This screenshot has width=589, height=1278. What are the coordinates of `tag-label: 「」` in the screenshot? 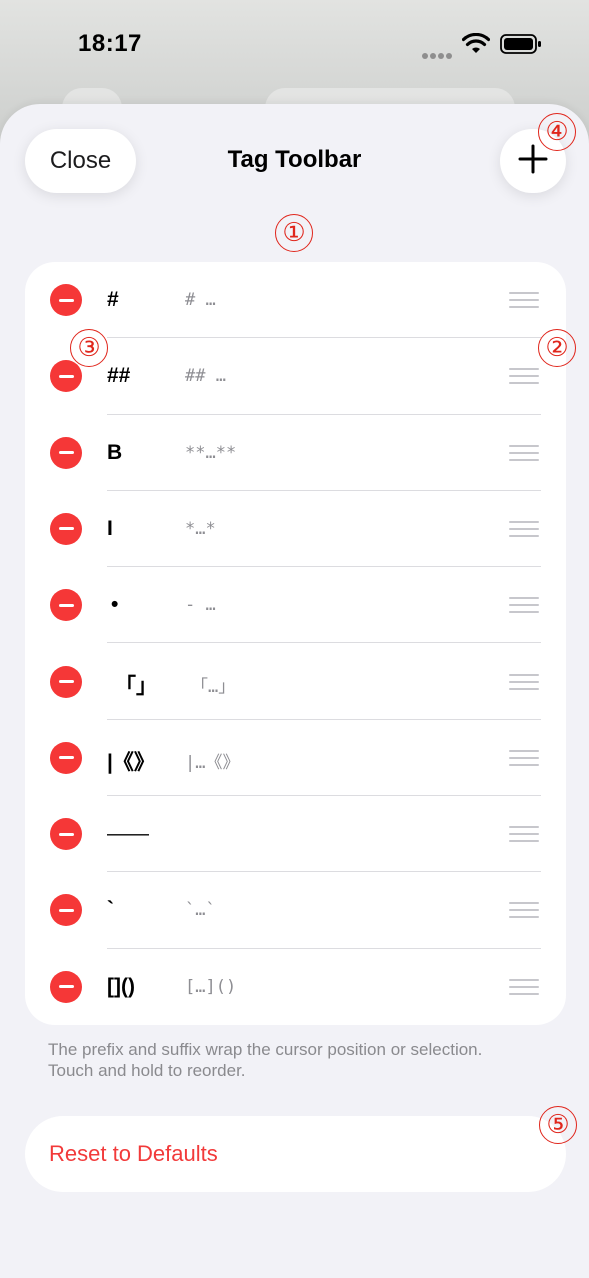 It's located at (136, 686).